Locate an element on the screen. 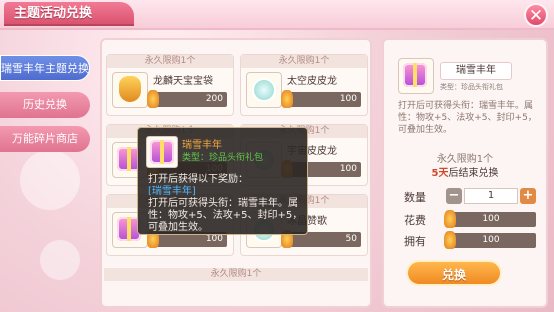 The image size is (554, 312). item-price: 200 is located at coordinates (187, 99).